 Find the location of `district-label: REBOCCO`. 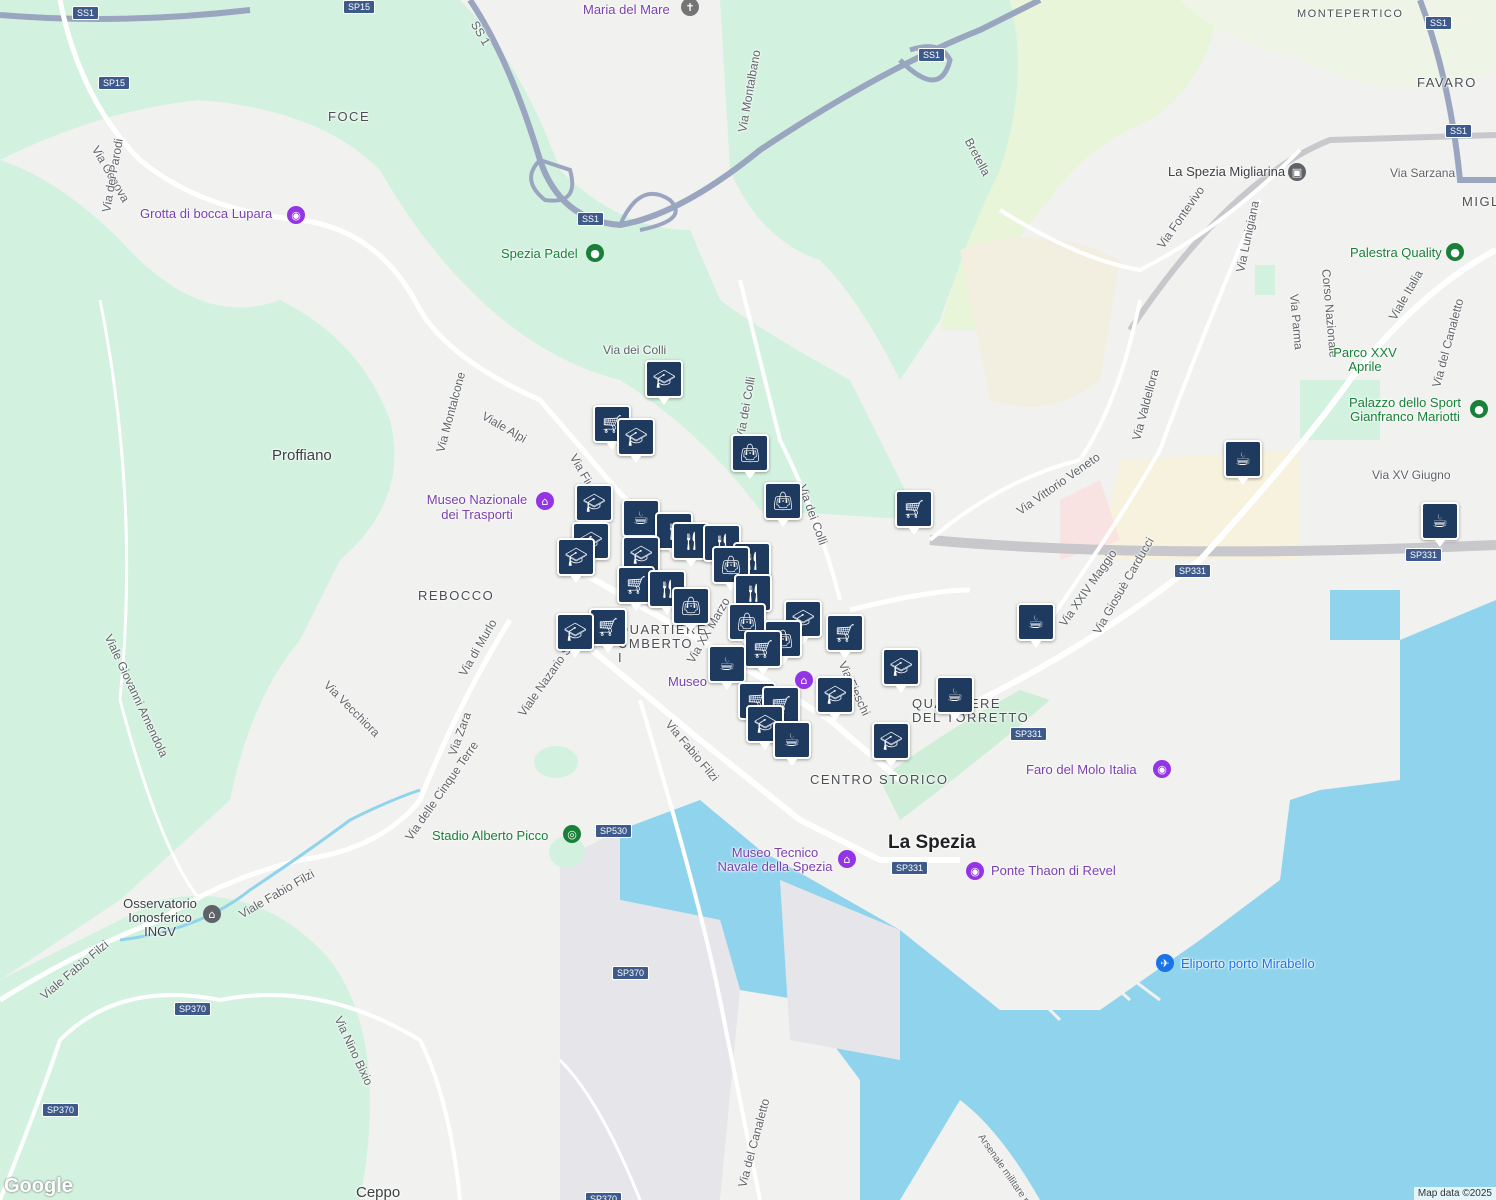

district-label: REBOCCO is located at coordinates (456, 595).